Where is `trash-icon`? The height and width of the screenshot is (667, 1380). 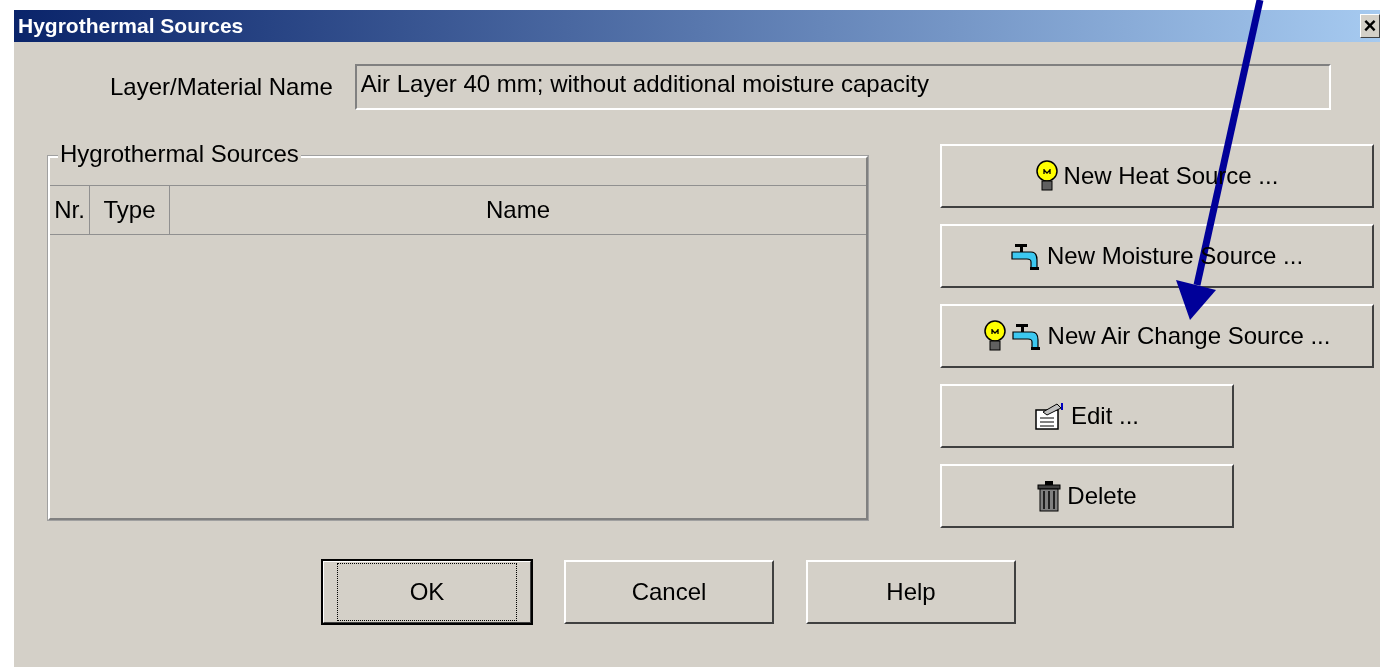
trash-icon is located at coordinates (1049, 496).